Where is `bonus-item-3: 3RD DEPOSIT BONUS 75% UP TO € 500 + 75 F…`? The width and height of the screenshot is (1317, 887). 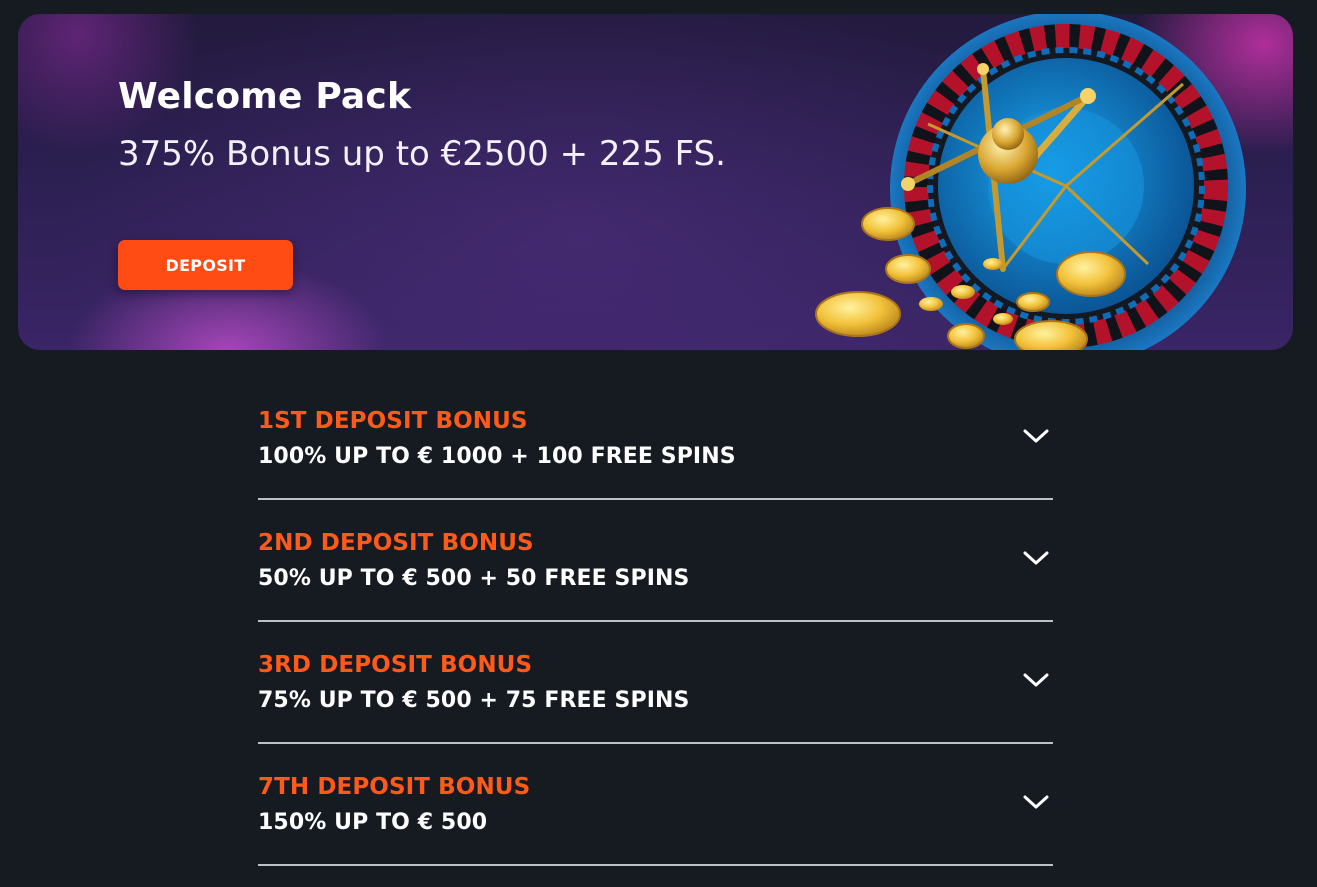 bonus-item-3: 3RD DEPOSIT BONUS 75% UP TO € 500 + 75 F… is located at coordinates (655, 684).